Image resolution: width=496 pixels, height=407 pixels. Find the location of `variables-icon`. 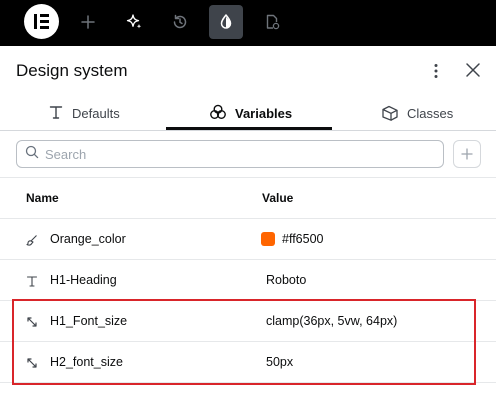

variables-icon is located at coordinates (218, 113).